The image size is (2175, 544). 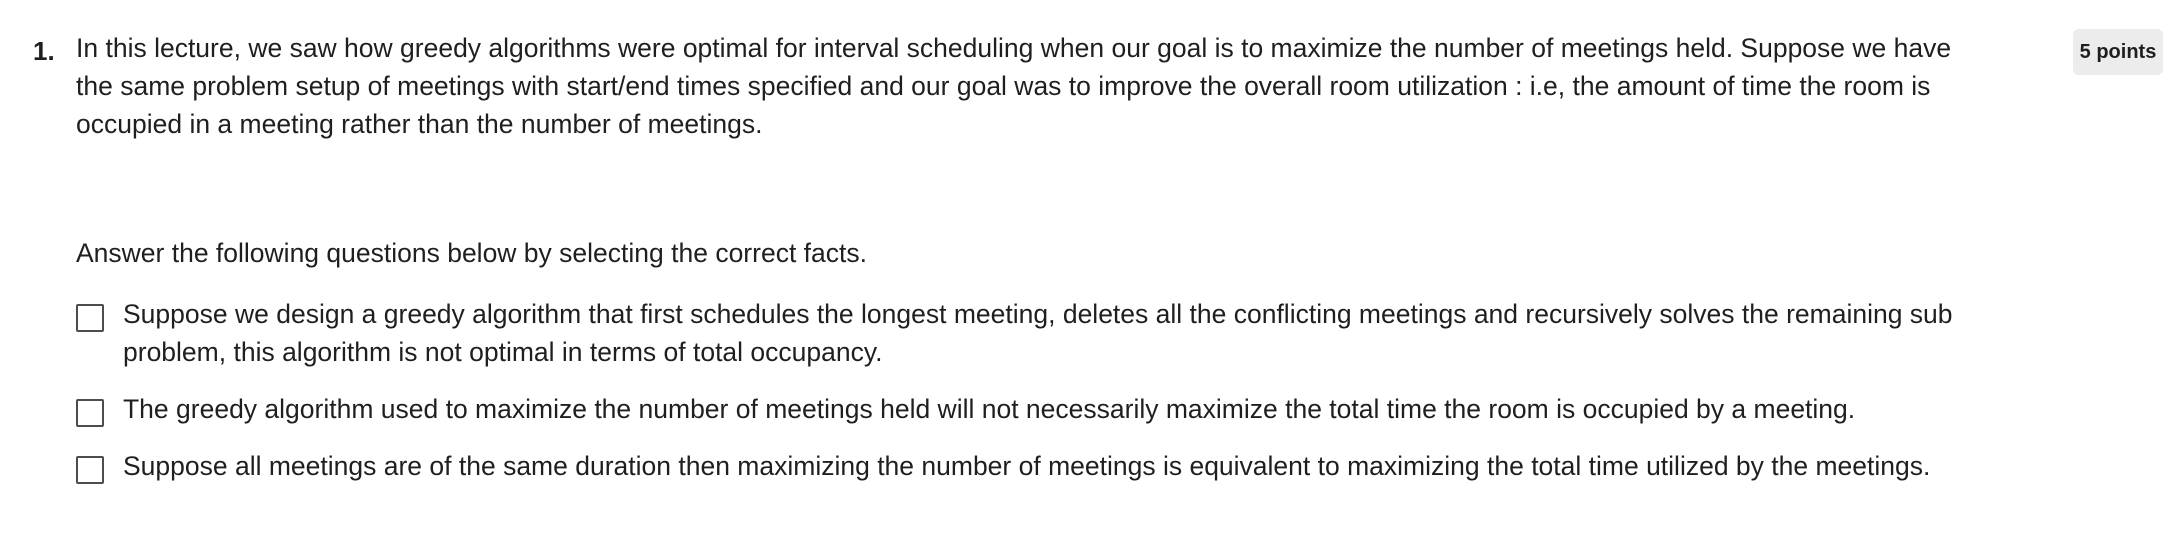 I want to click on points-badge: 5 points, so click(x=2118, y=52).